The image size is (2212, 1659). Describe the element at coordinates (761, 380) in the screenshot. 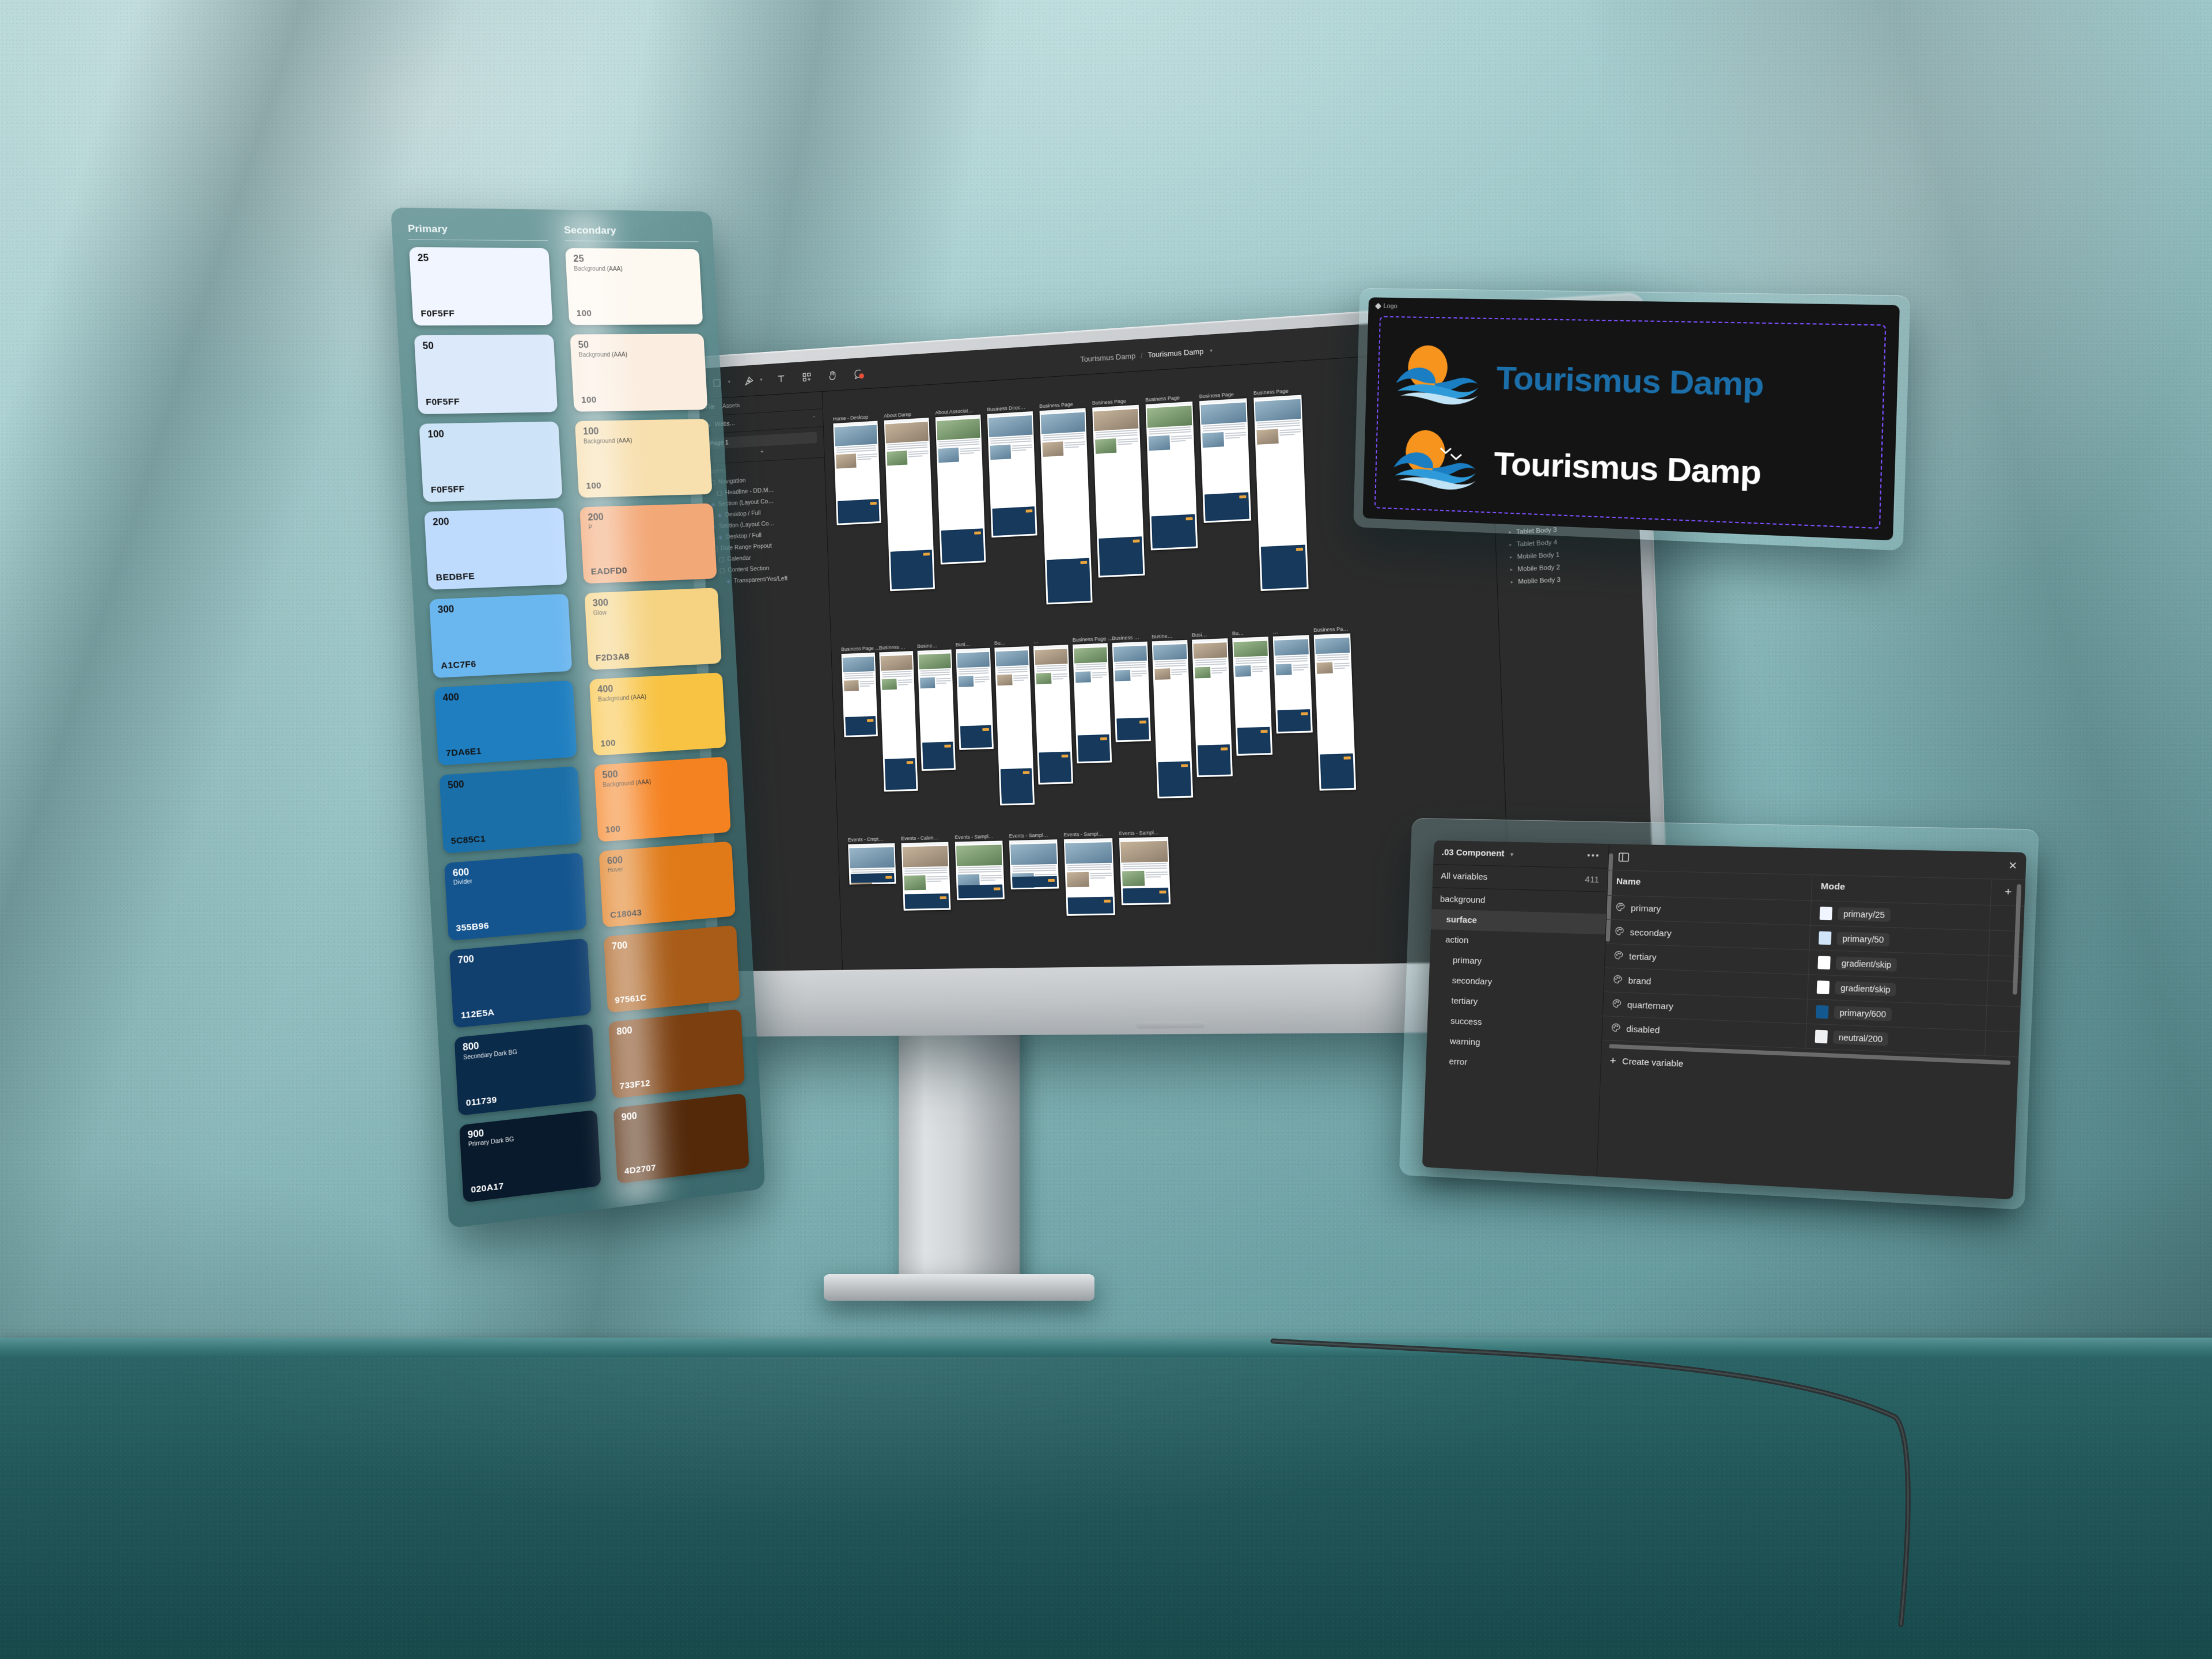

I see `chevron-down-icon-2: ▾` at that location.